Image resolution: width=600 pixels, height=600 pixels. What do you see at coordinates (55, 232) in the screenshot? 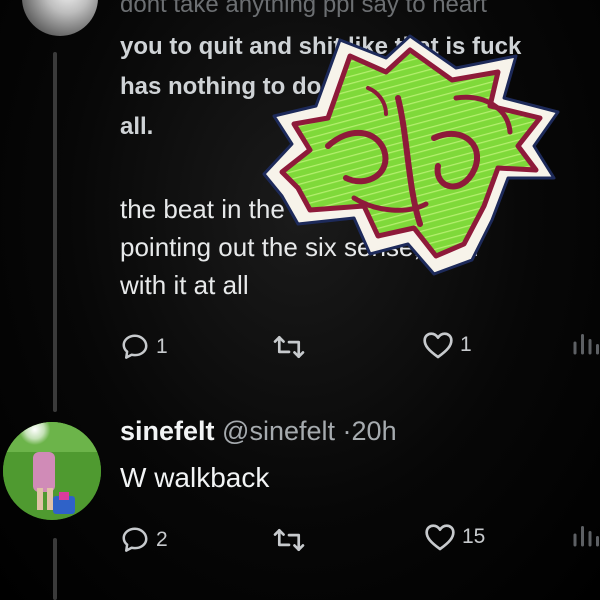
I see `thread-connector-line` at bounding box center [55, 232].